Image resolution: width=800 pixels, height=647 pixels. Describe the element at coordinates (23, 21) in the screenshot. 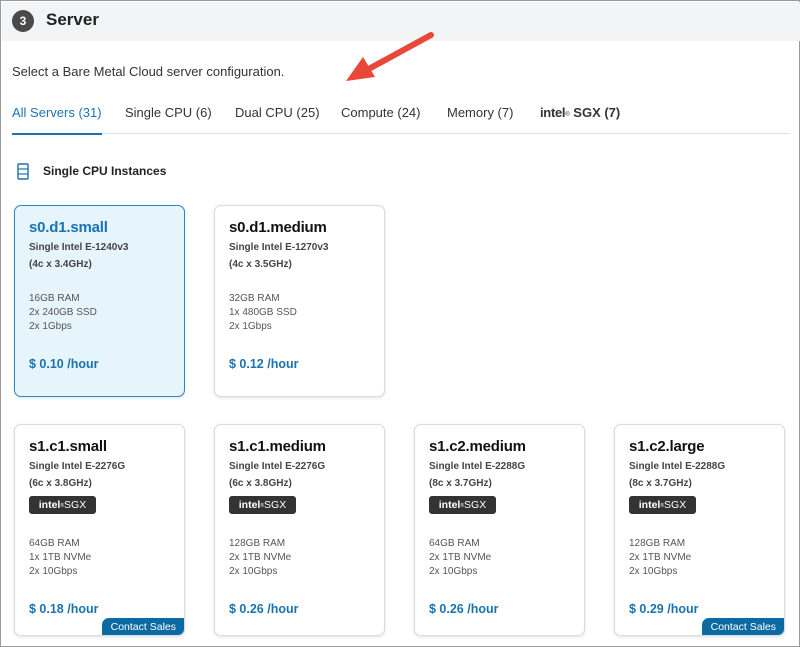

I see `step-number-badge: 3` at that location.